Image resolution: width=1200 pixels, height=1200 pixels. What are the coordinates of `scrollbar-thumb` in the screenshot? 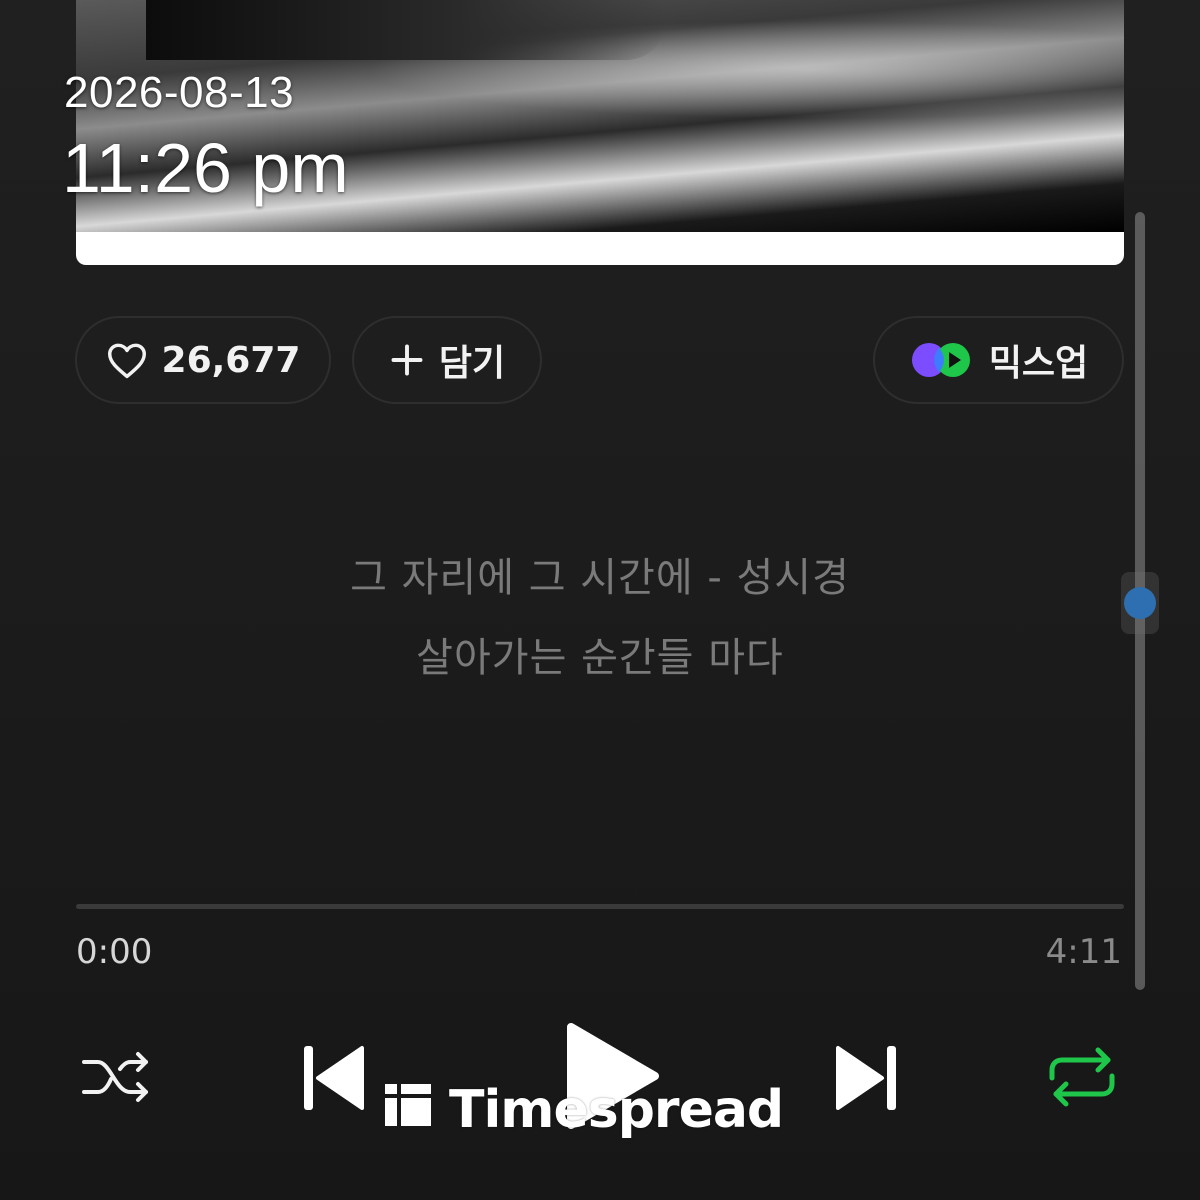 It's located at (1140, 603).